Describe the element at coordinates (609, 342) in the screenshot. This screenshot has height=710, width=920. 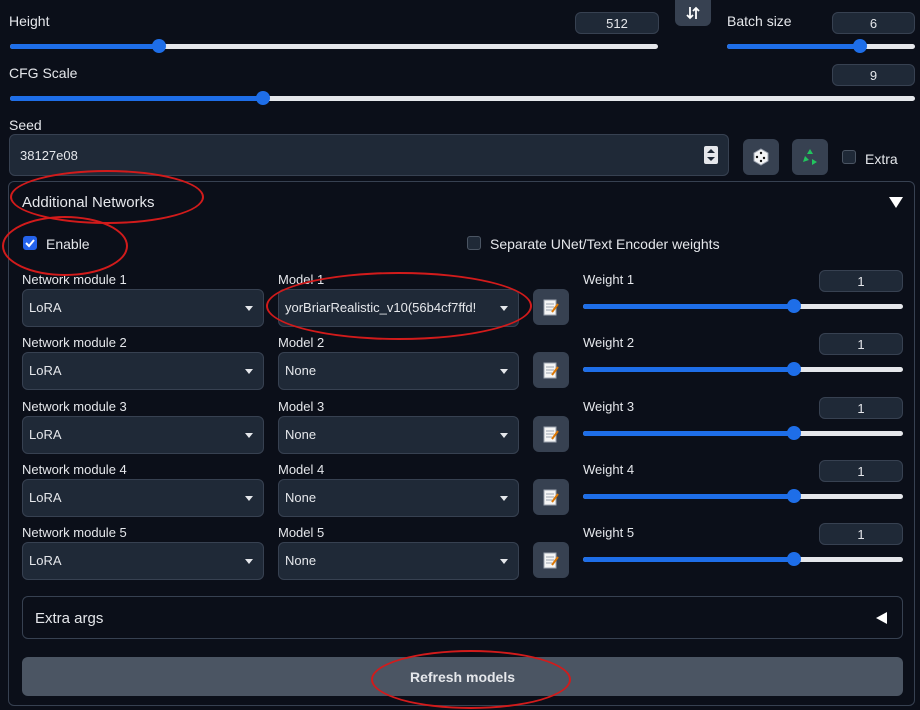
I see `weight-label: Weight 2` at that location.